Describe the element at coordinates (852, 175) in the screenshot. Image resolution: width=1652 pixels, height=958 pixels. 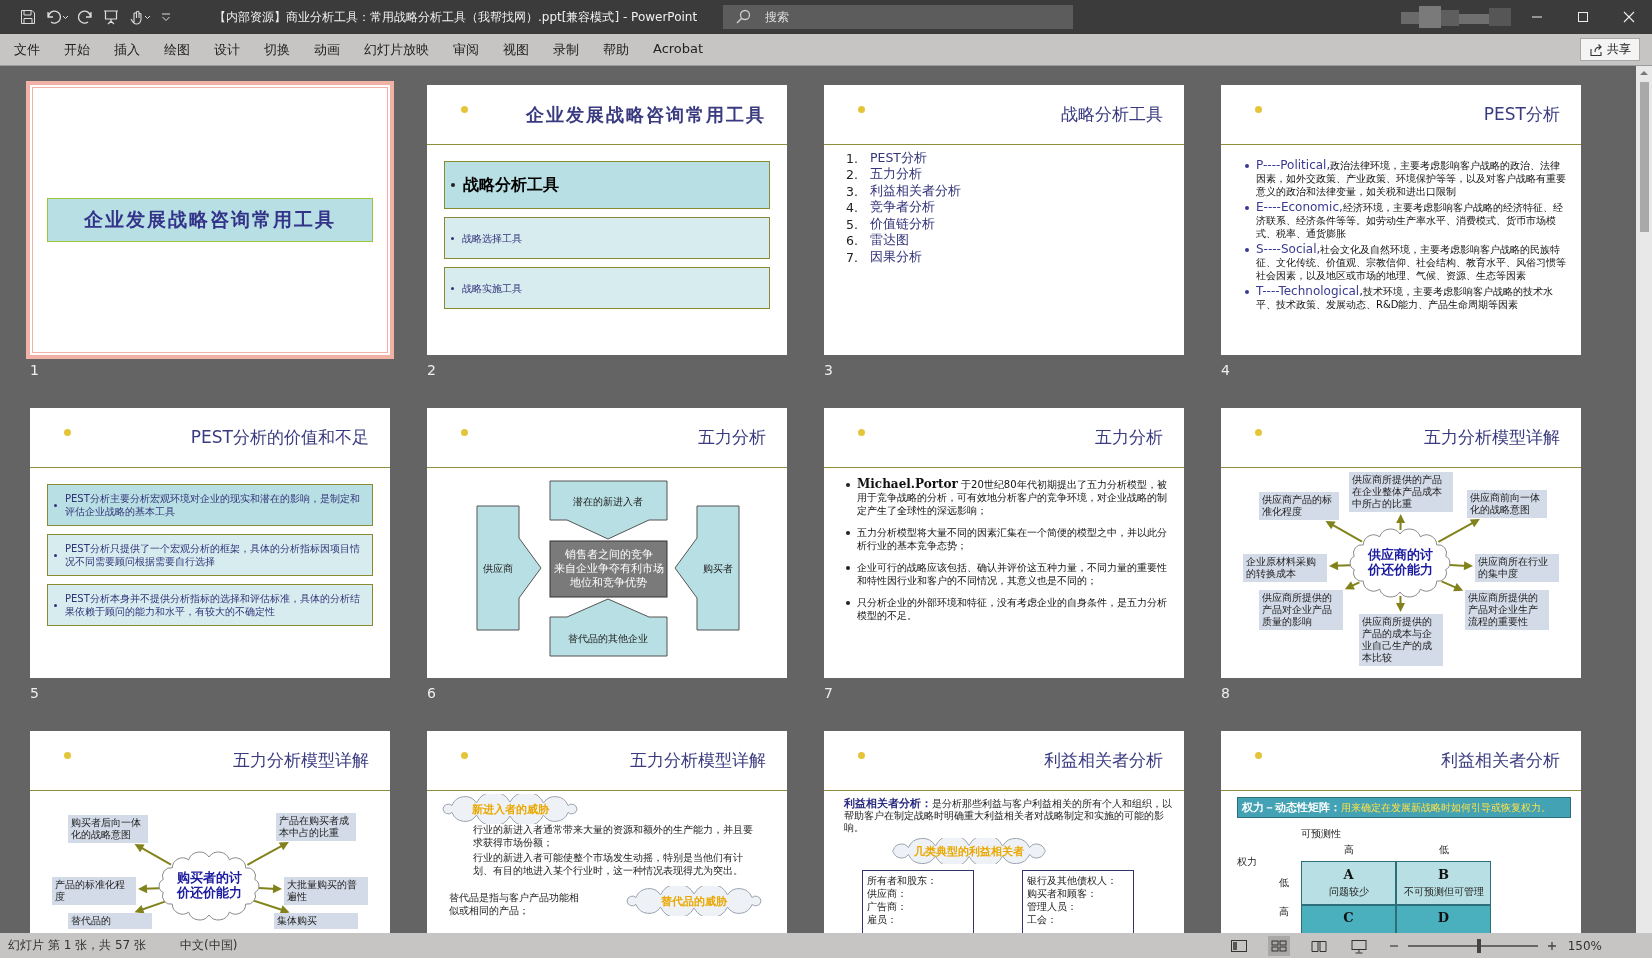
I see `list-number: 2.` at that location.